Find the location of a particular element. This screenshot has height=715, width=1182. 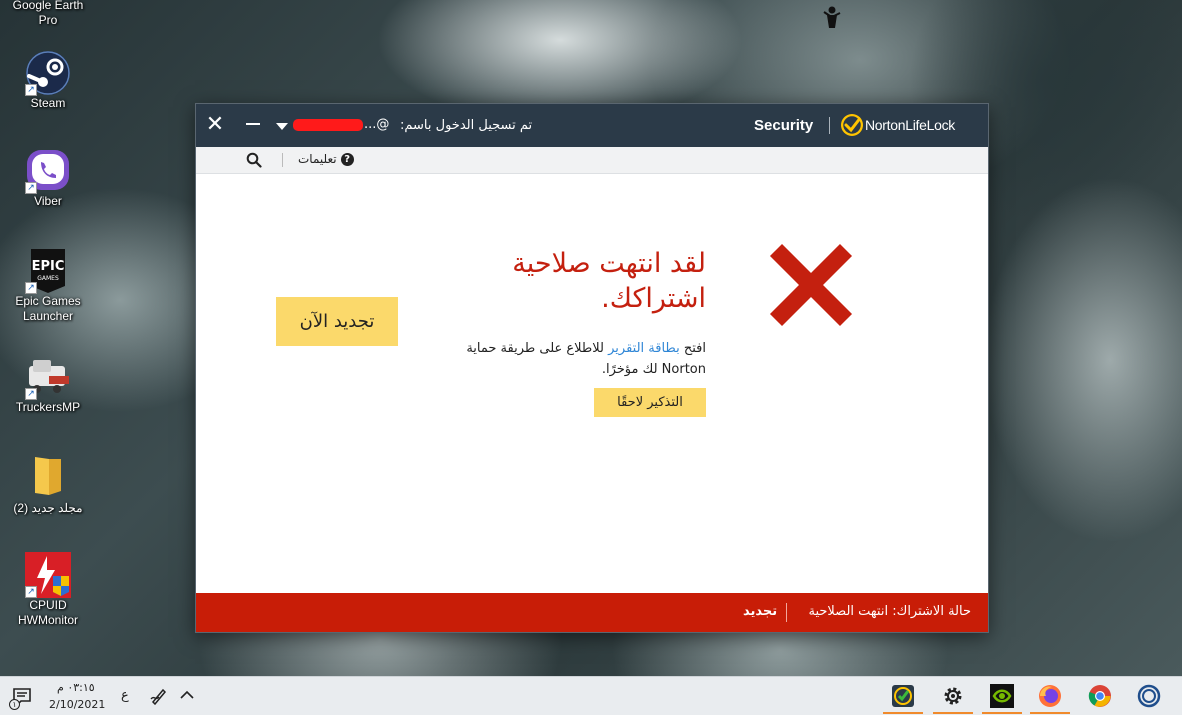

taskbar-chrome is located at coordinates (1100, 696).